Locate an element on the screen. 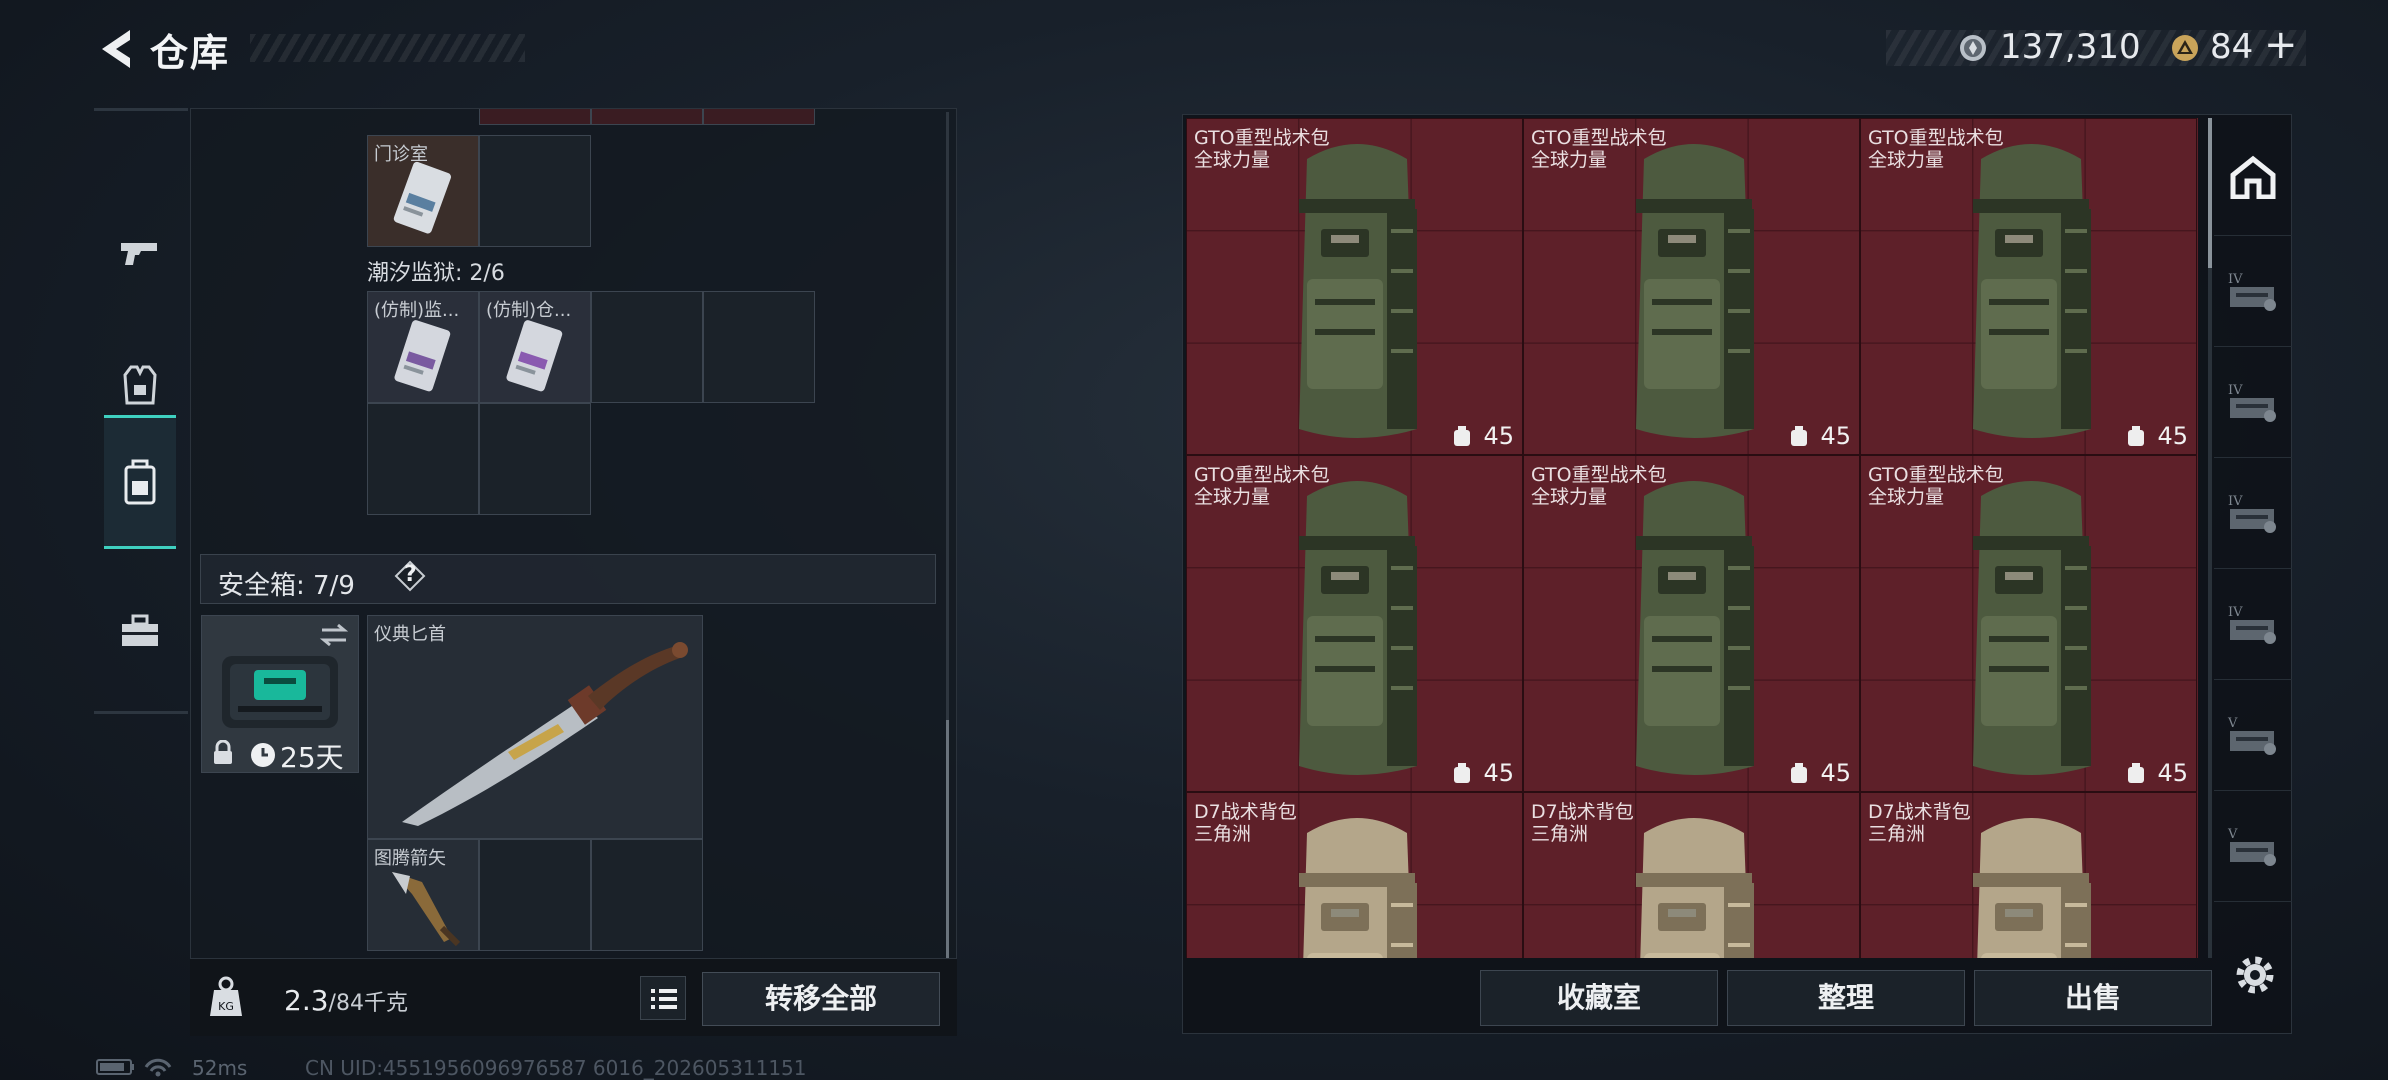 Image resolution: width=2388 pixels, height=1080 pixels. storage-tab-1: IV is located at coordinates (2253, 291).